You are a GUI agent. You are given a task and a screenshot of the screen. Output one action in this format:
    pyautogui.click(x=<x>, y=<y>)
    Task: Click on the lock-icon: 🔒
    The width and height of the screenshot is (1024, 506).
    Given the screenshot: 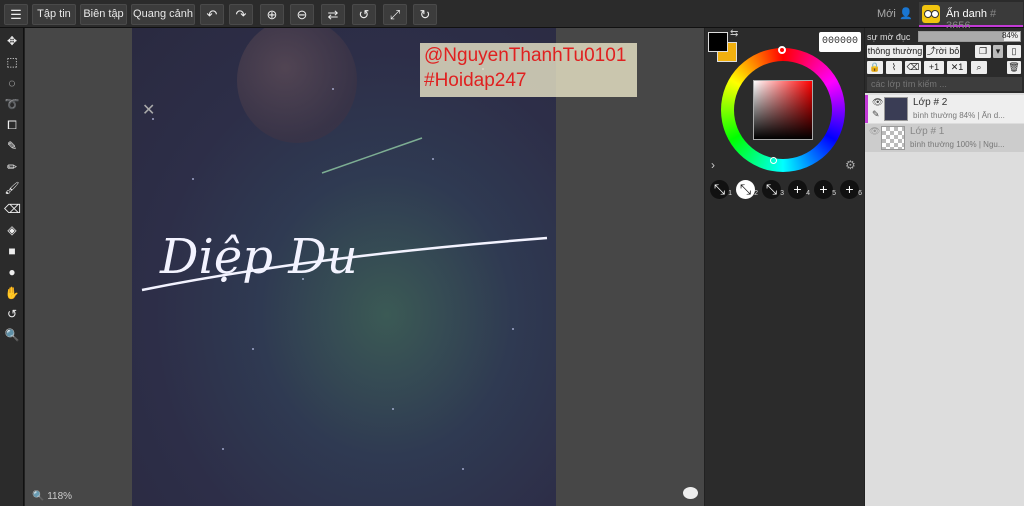 What is the action you would take?
    pyautogui.click(x=875, y=67)
    